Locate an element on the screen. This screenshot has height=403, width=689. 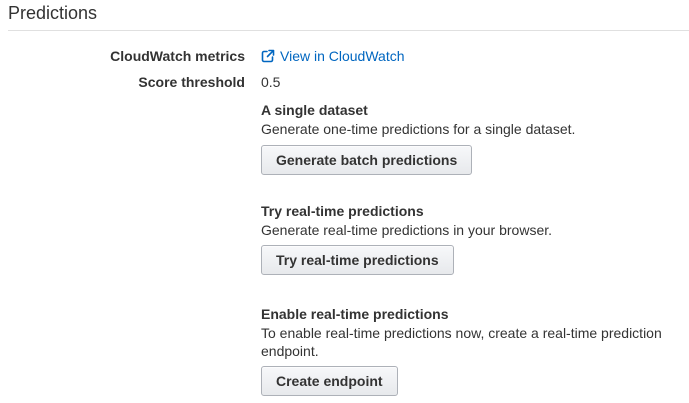
section-title: Predictions is located at coordinates (53, 13).